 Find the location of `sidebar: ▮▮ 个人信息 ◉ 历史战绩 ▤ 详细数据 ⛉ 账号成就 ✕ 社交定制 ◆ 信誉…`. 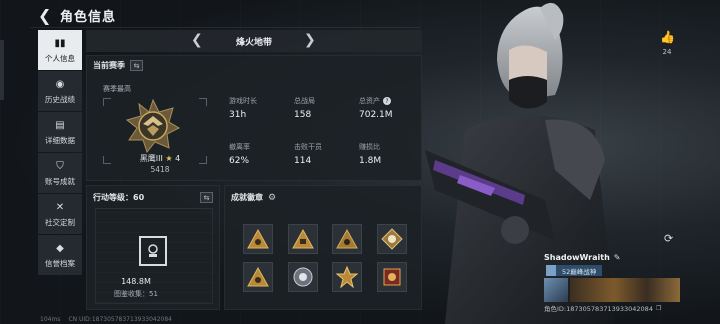

sidebar: ▮▮ 个人信息 ◉ 历史战绩 ▤ 详细数据 ⛉ 账号成就 ✕ 社交定制 ◆ 信誉… is located at coordinates (60, 152).